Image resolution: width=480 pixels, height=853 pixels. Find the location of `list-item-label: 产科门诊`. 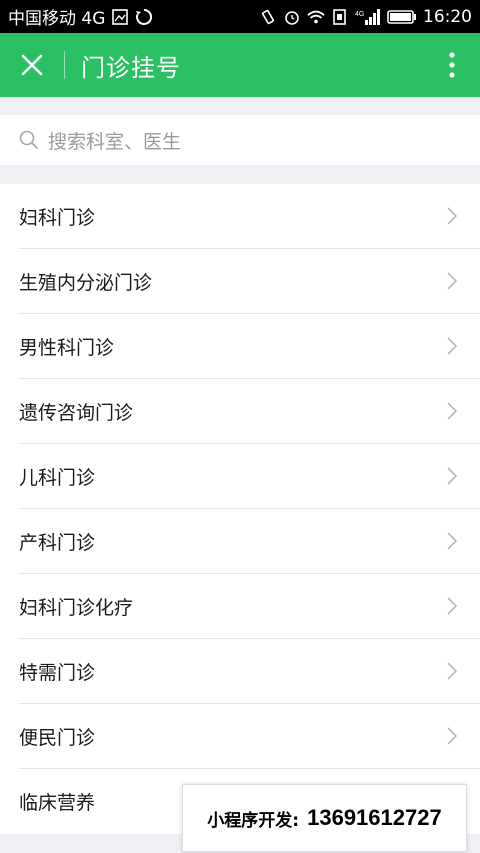

list-item-label: 产科门诊 is located at coordinates (57, 542).